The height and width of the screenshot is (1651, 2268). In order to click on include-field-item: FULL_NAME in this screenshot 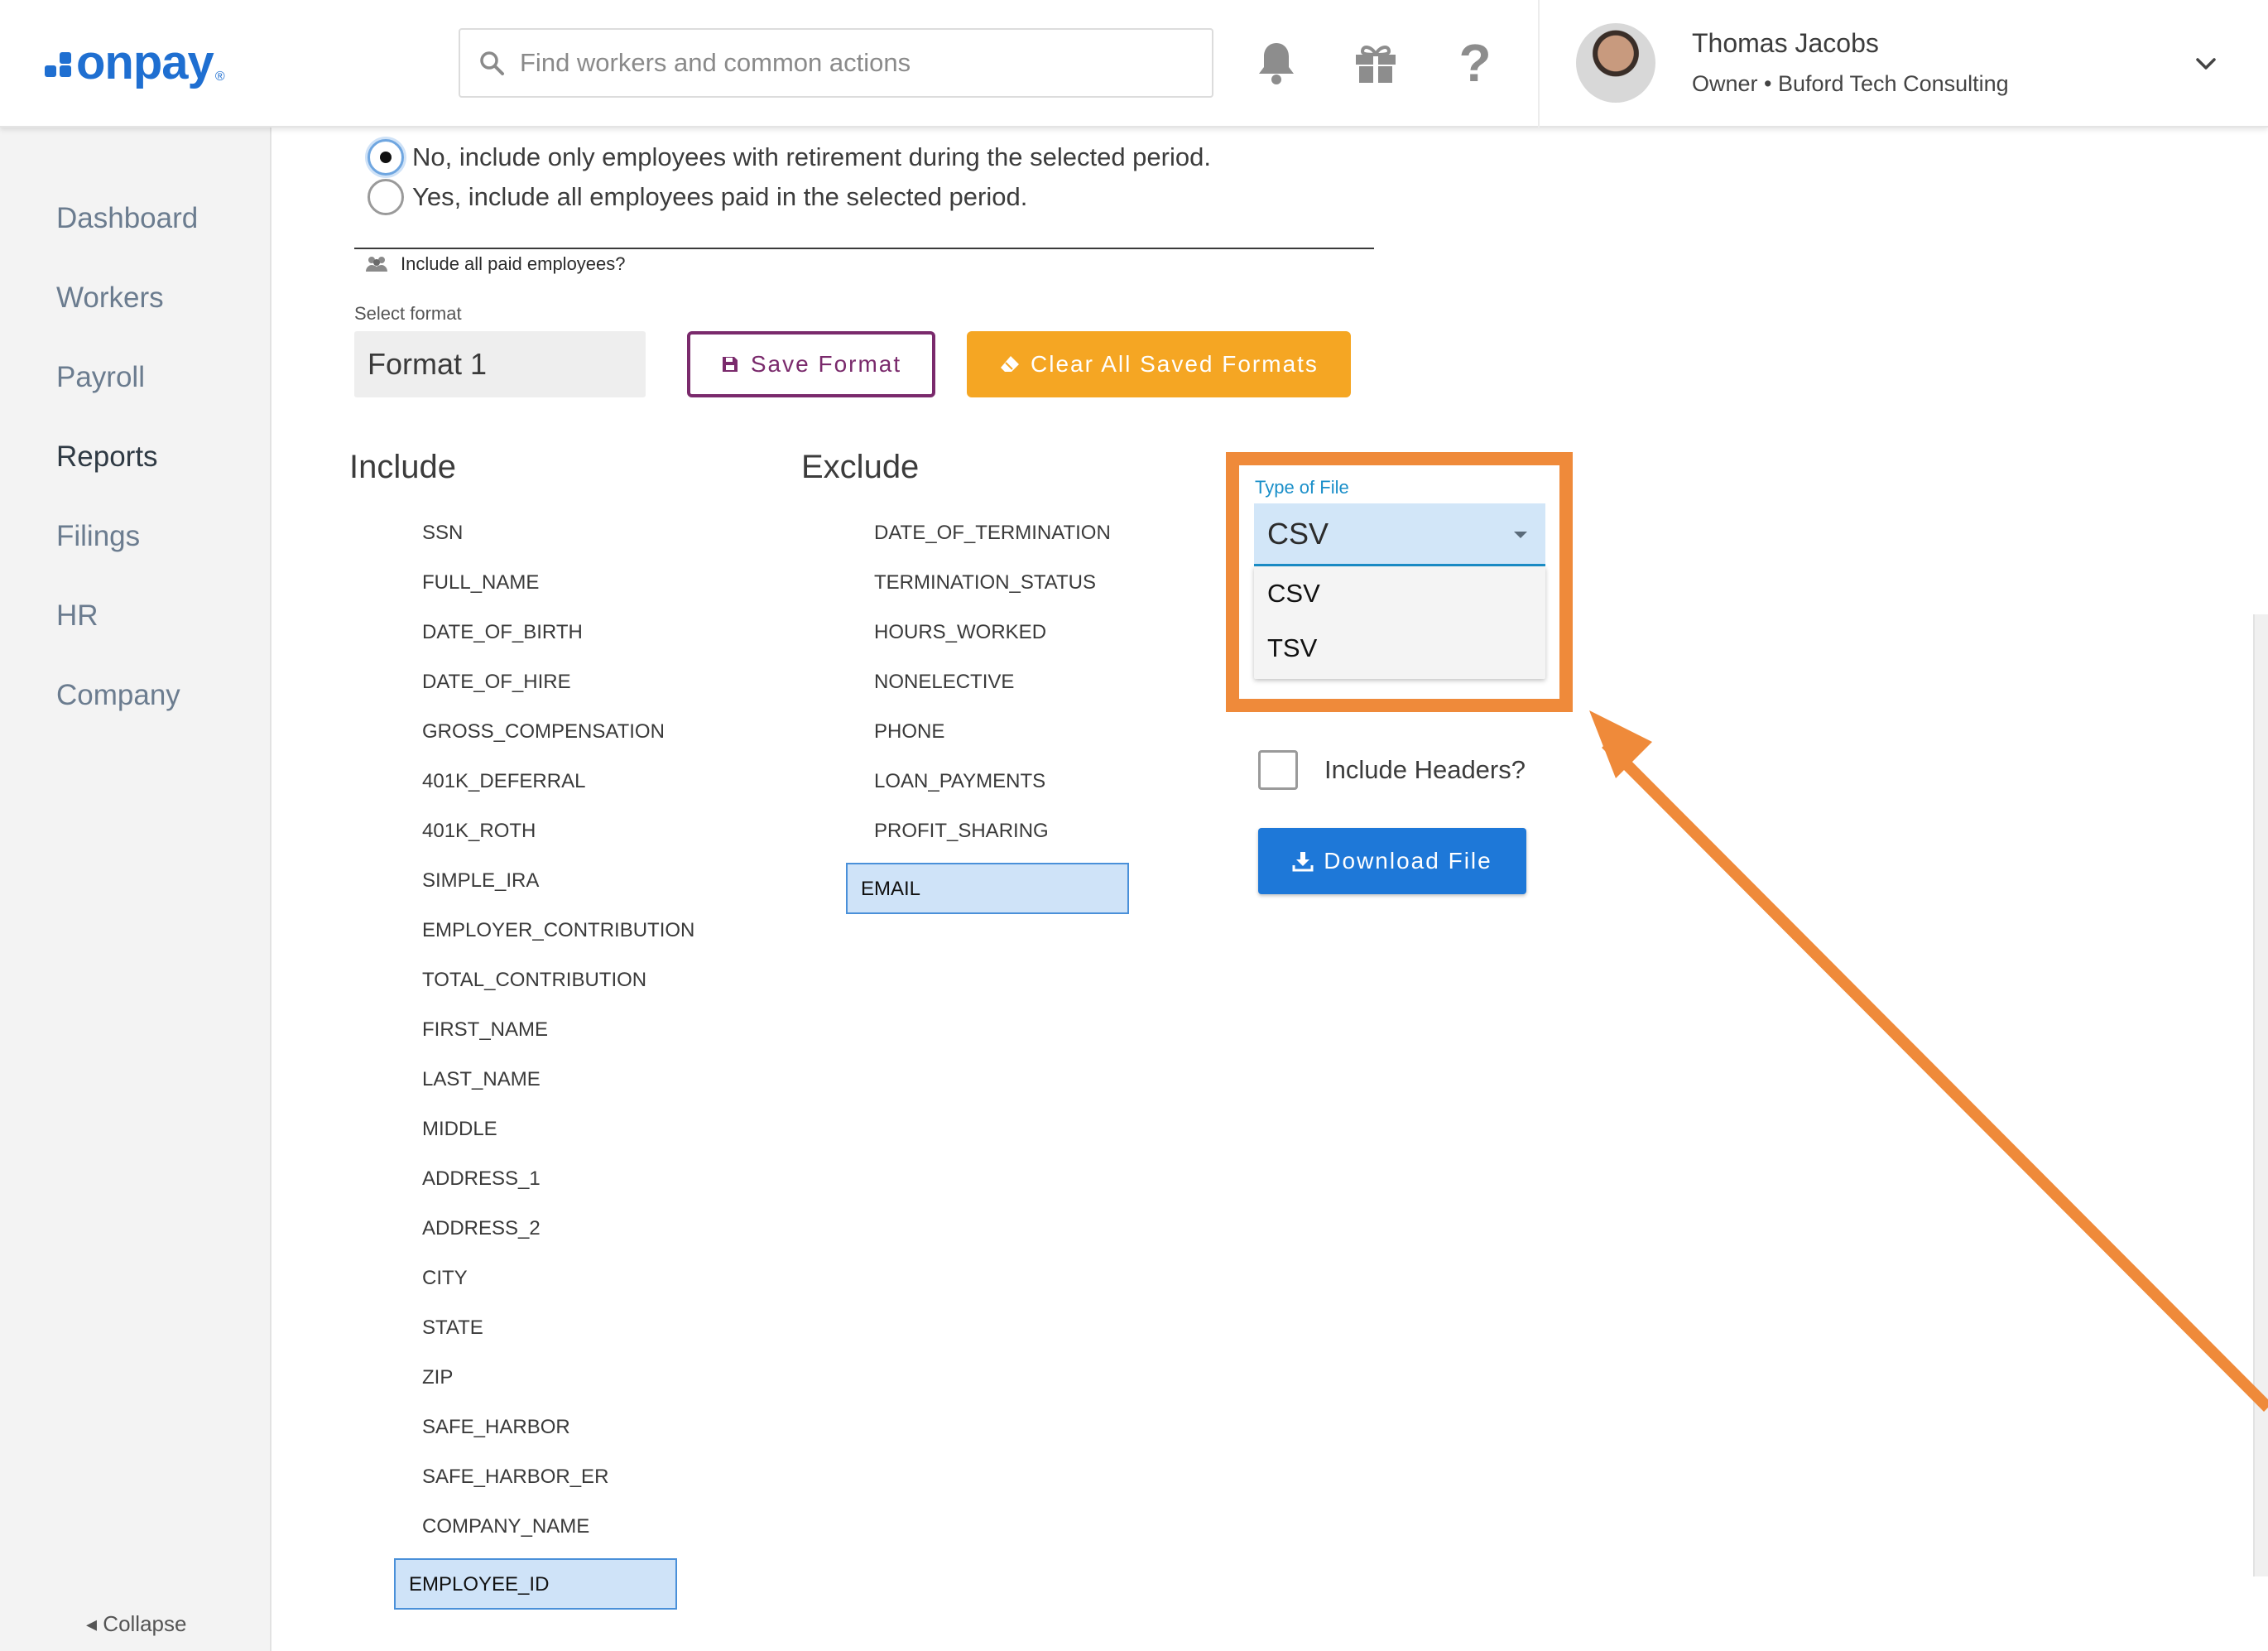, I will do `click(550, 589)`.